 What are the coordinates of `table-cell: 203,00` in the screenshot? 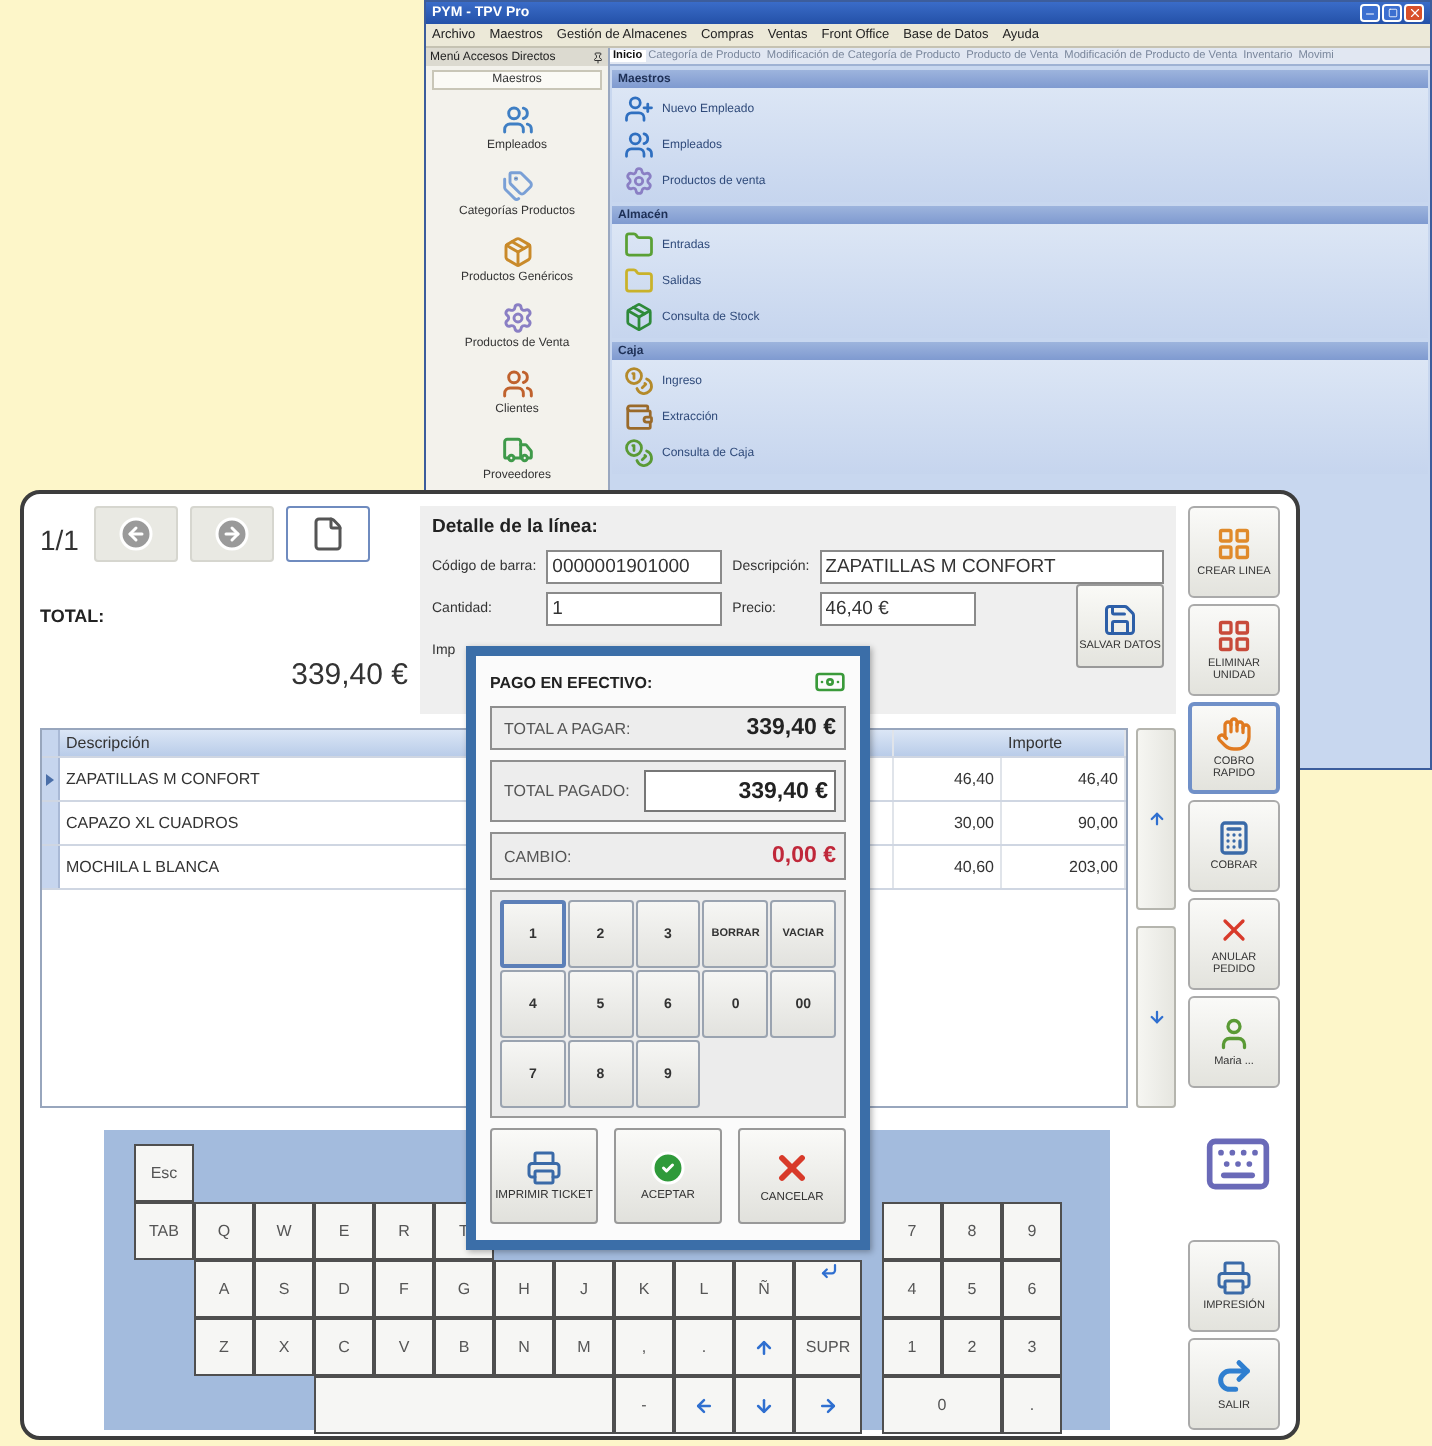 It's located at (1064, 867).